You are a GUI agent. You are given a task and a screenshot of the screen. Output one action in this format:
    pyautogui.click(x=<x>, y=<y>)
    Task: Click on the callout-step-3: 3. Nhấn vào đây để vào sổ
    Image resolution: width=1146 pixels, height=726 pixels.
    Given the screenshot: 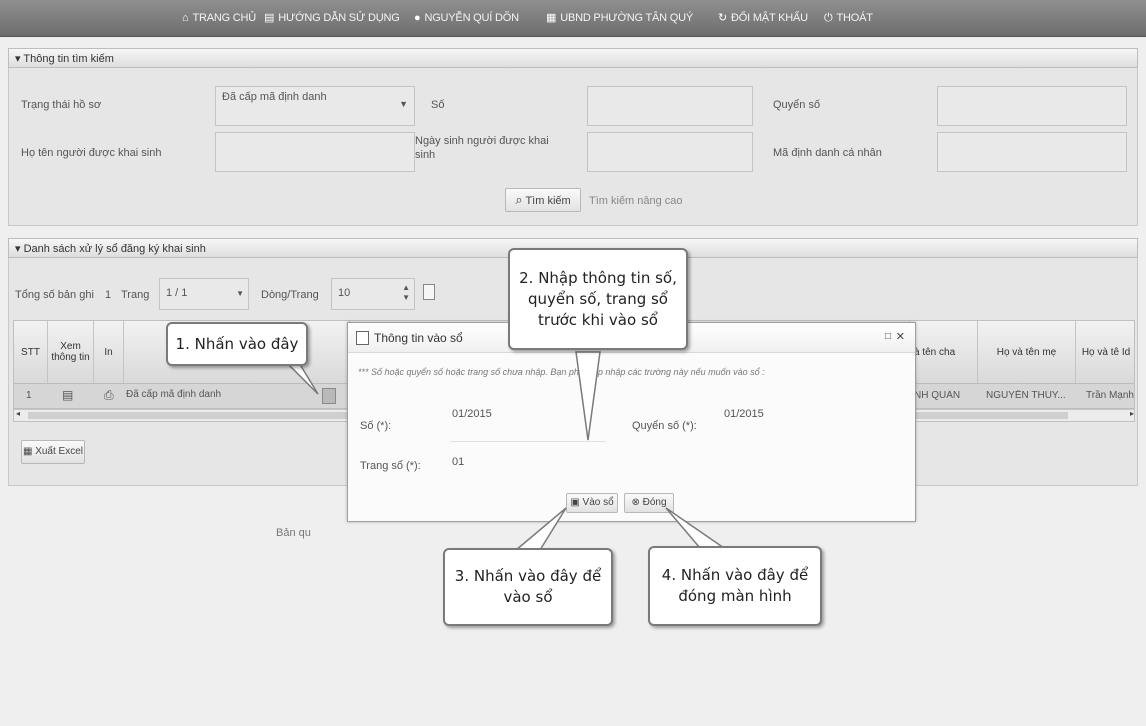 What is the action you would take?
    pyautogui.click(x=528, y=587)
    